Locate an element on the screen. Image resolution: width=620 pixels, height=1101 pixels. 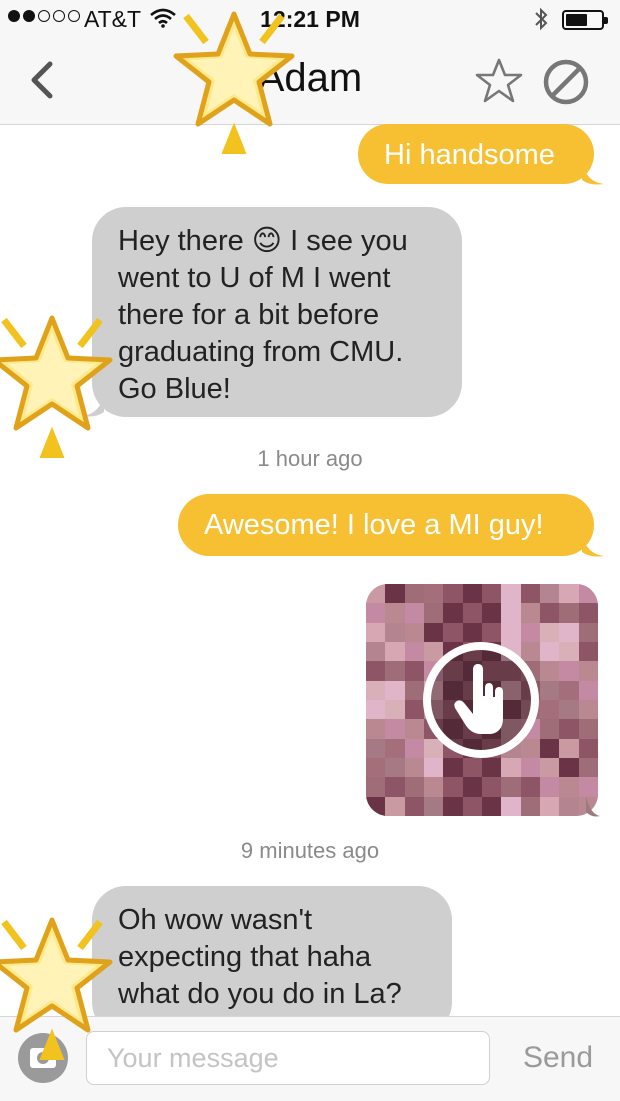
message-line: went to U of M I went is located at coordinates (254, 278).